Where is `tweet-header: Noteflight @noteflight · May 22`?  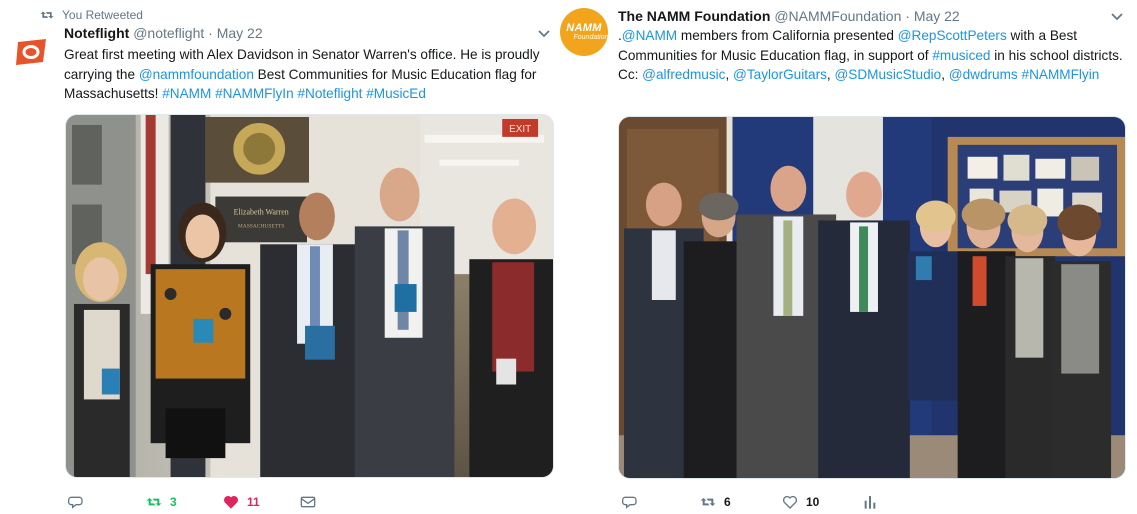
tweet-header: Noteflight @noteflight · May 22 is located at coordinates (163, 33).